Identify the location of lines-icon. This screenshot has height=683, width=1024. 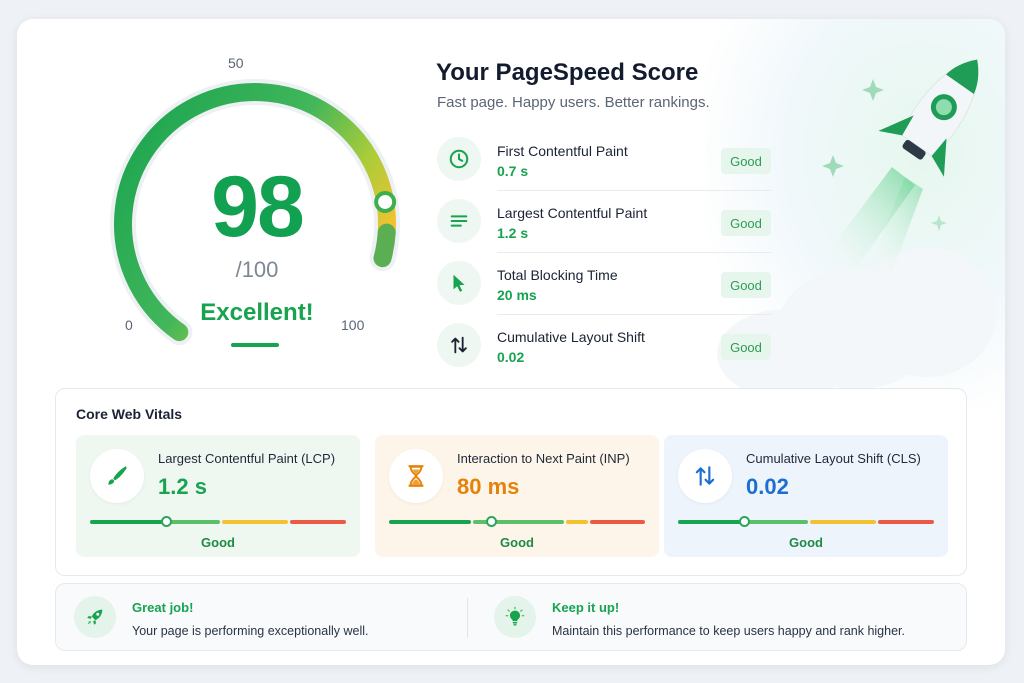
(459, 221).